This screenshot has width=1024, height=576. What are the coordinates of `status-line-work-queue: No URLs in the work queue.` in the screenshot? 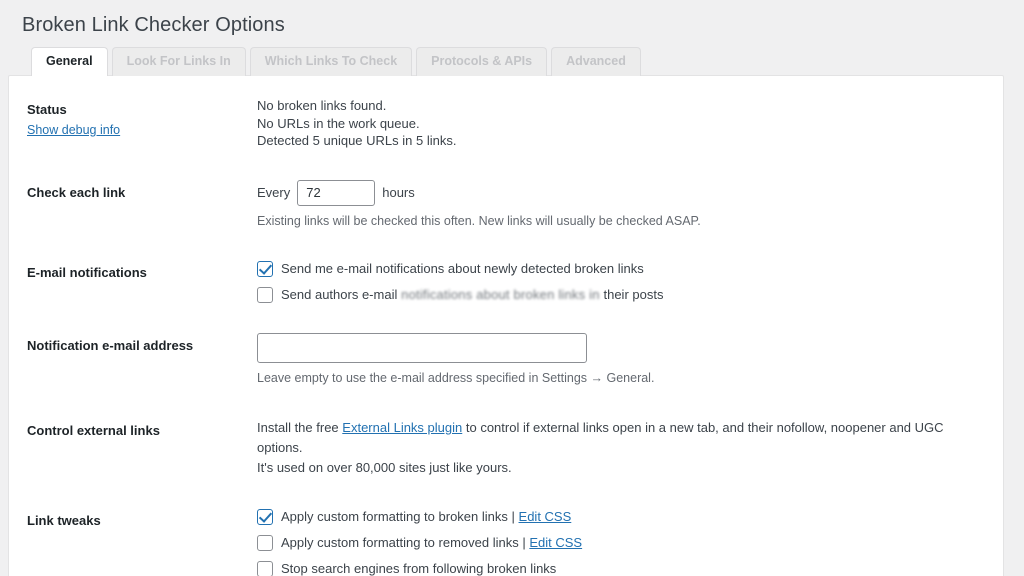 It's located at (338, 123).